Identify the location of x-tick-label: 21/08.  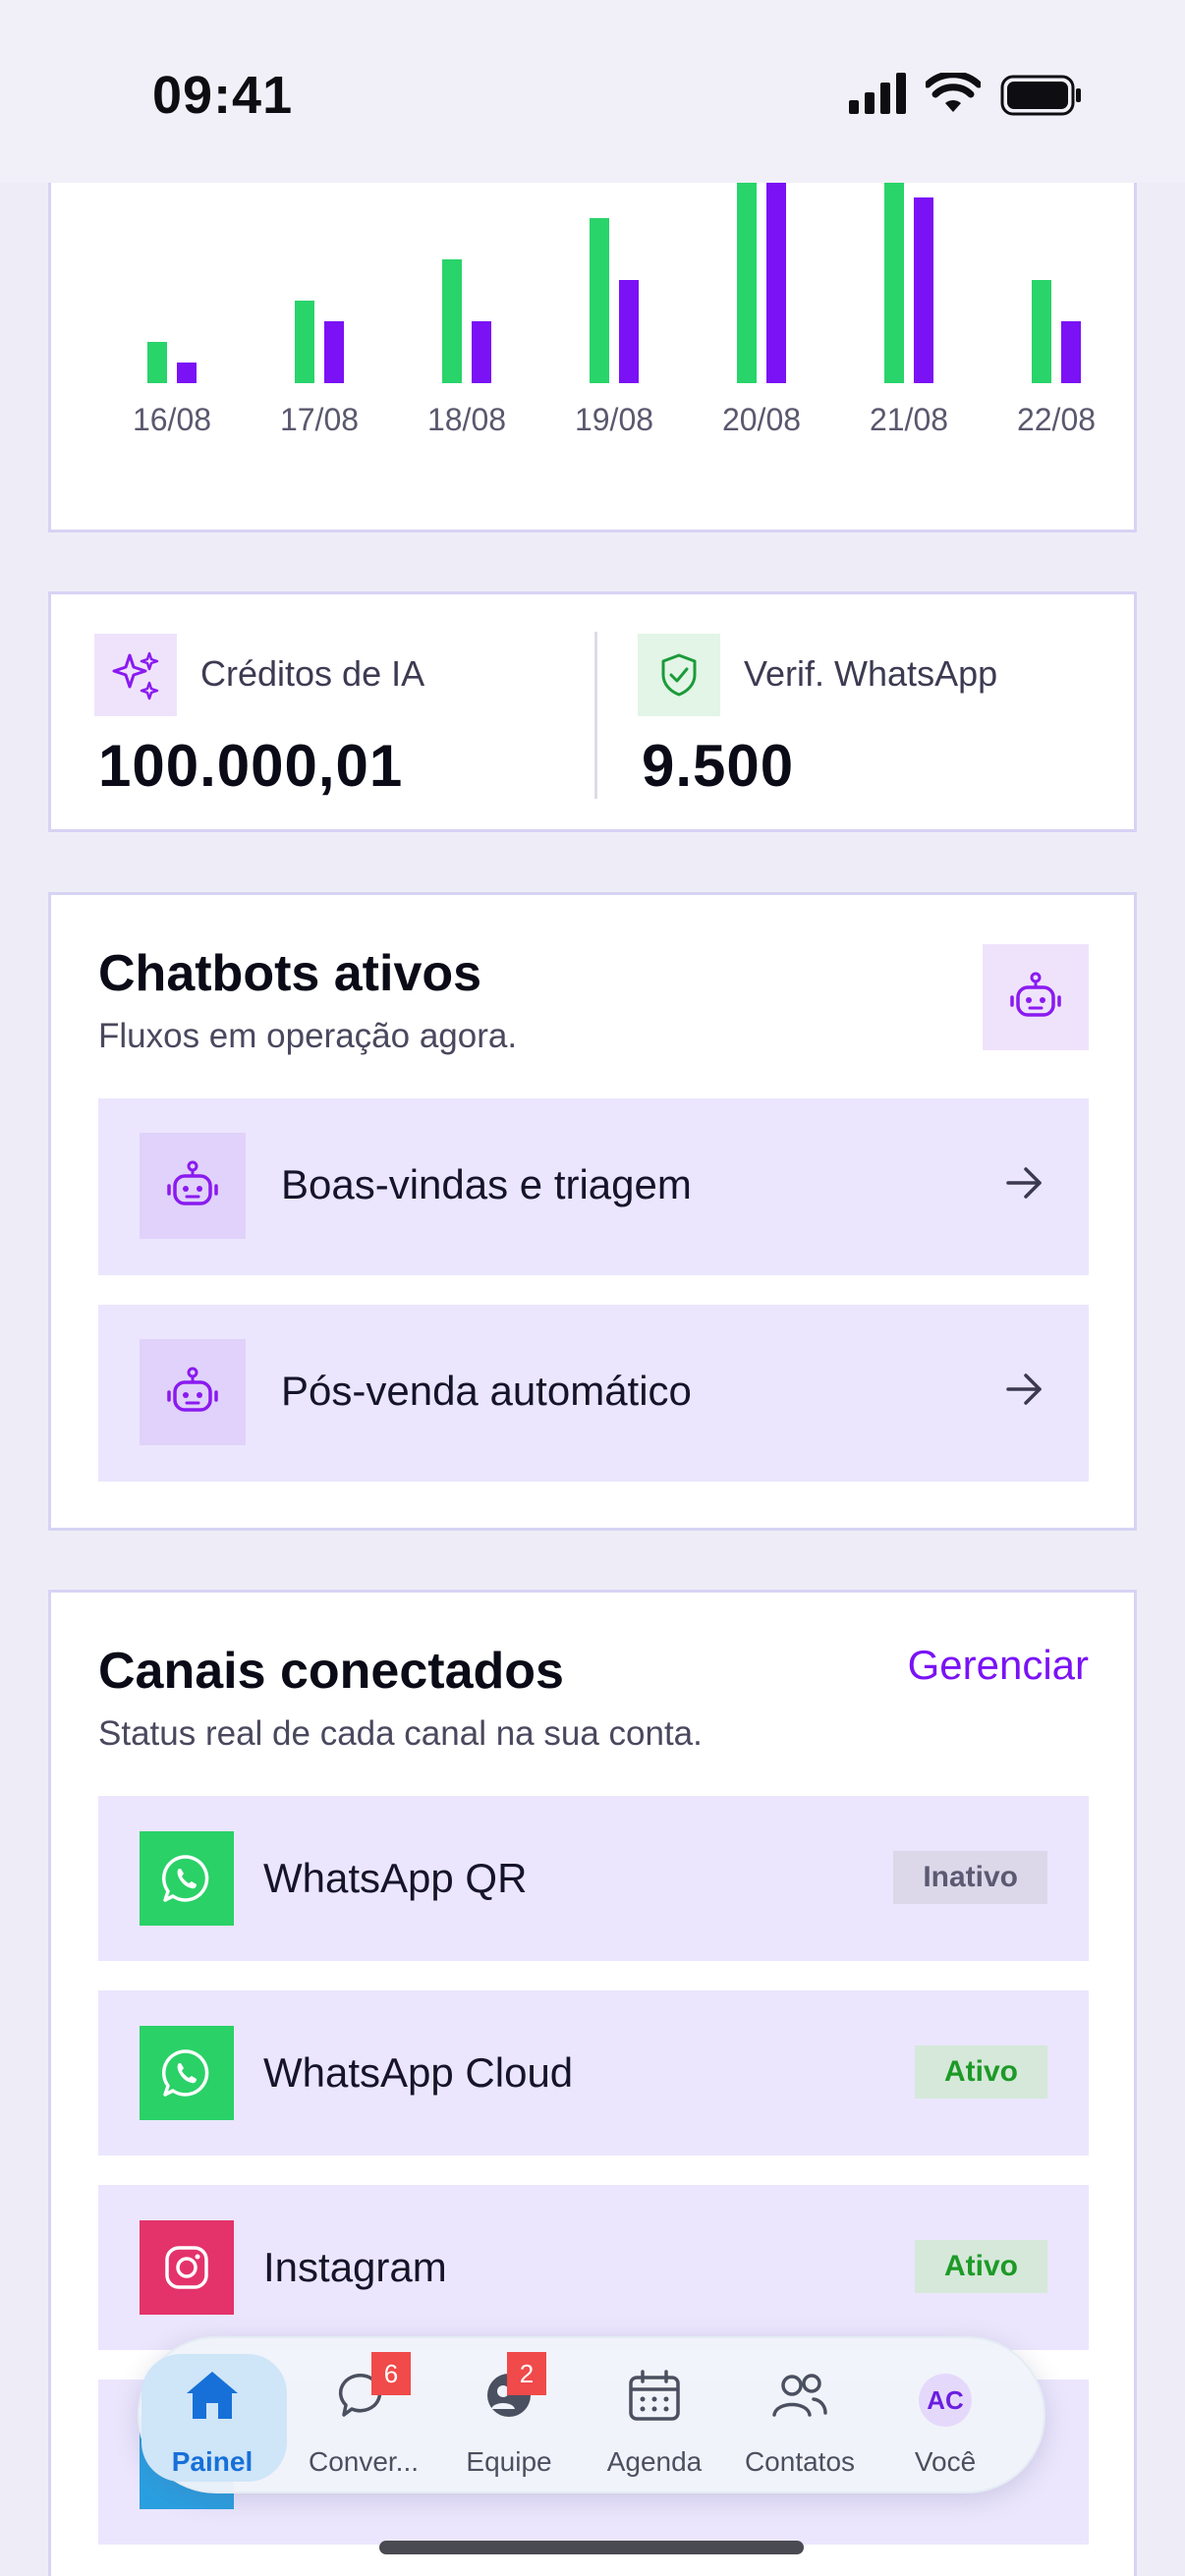
(909, 419).